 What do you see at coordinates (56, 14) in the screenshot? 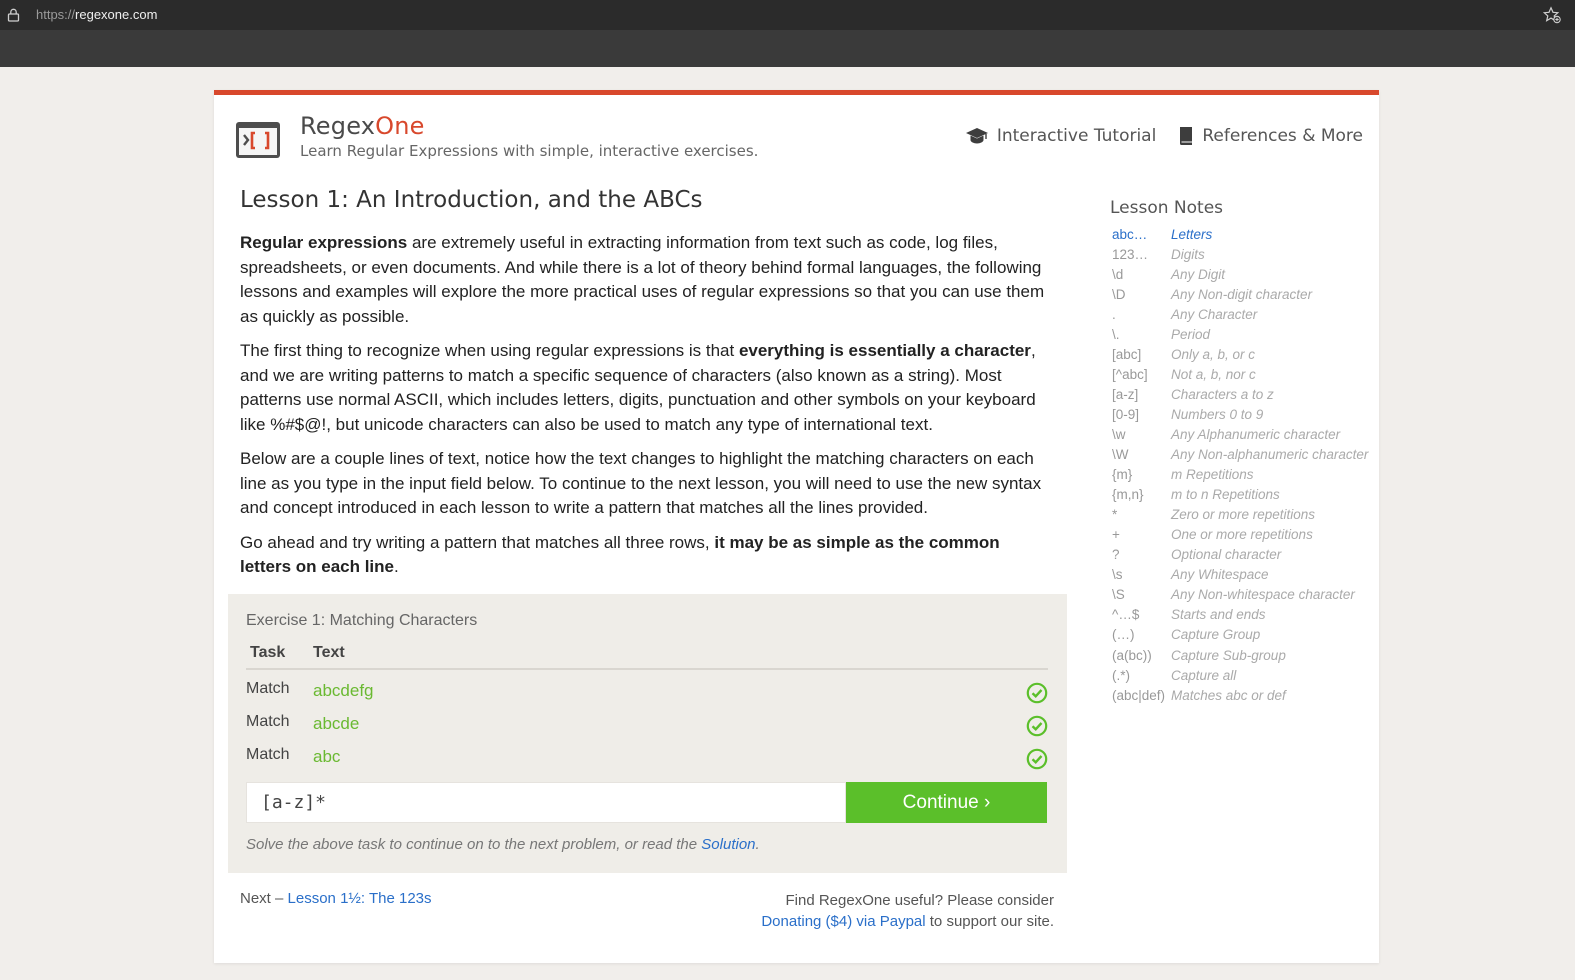
I see `url-scheme: https://` at bounding box center [56, 14].